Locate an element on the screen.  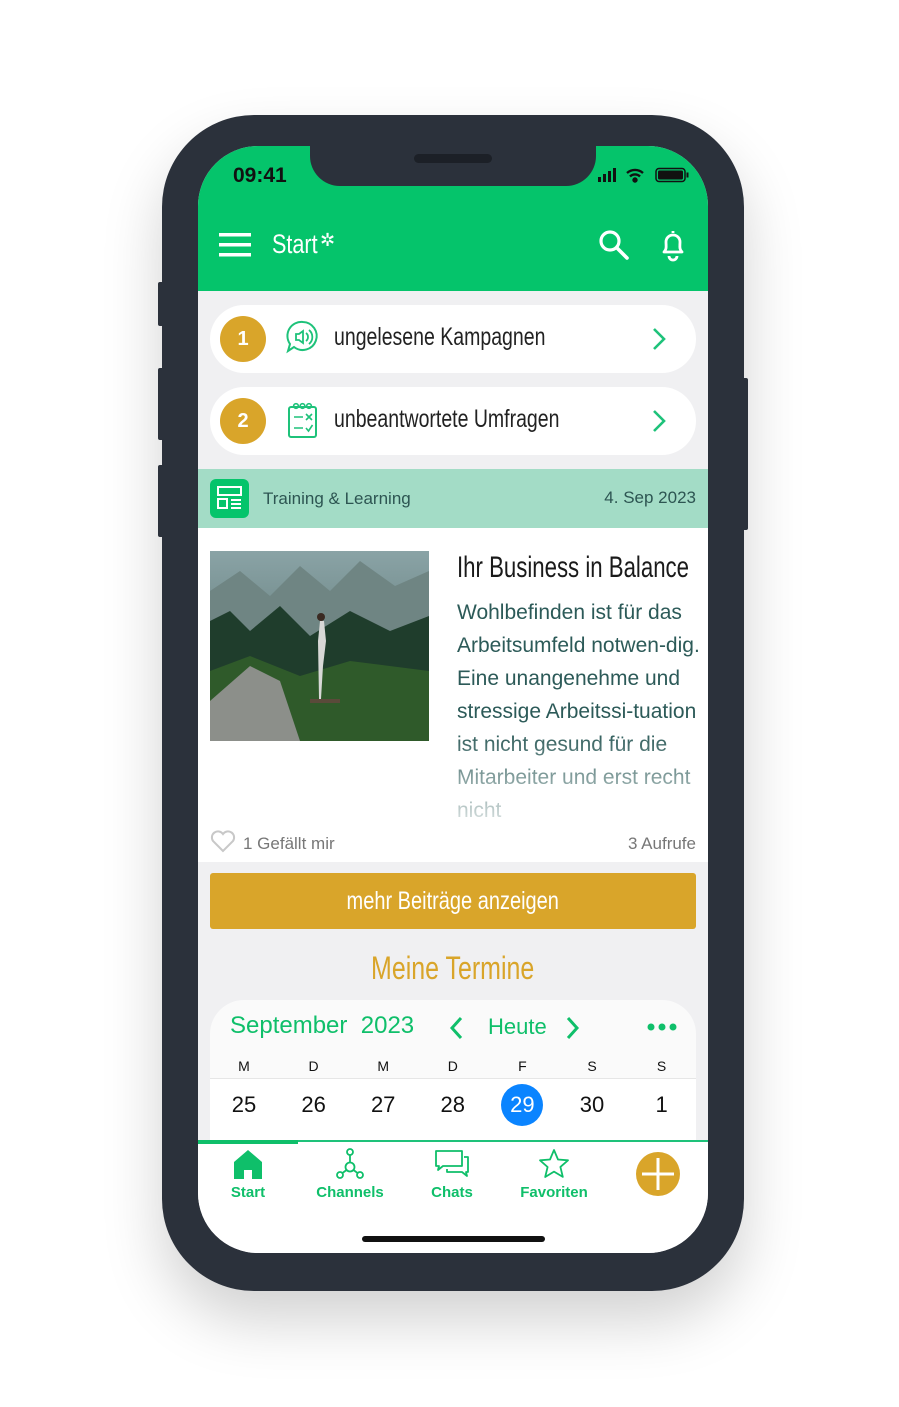
count-badge: 2 is located at coordinates (243, 421).